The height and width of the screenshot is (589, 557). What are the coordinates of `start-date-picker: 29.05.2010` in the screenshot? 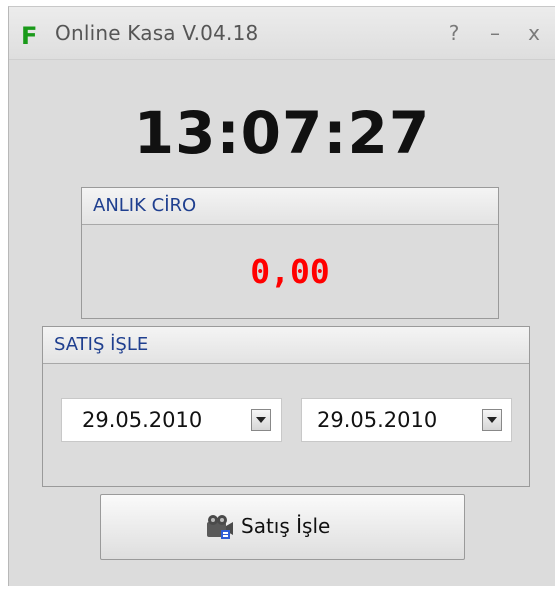 It's located at (171, 420).